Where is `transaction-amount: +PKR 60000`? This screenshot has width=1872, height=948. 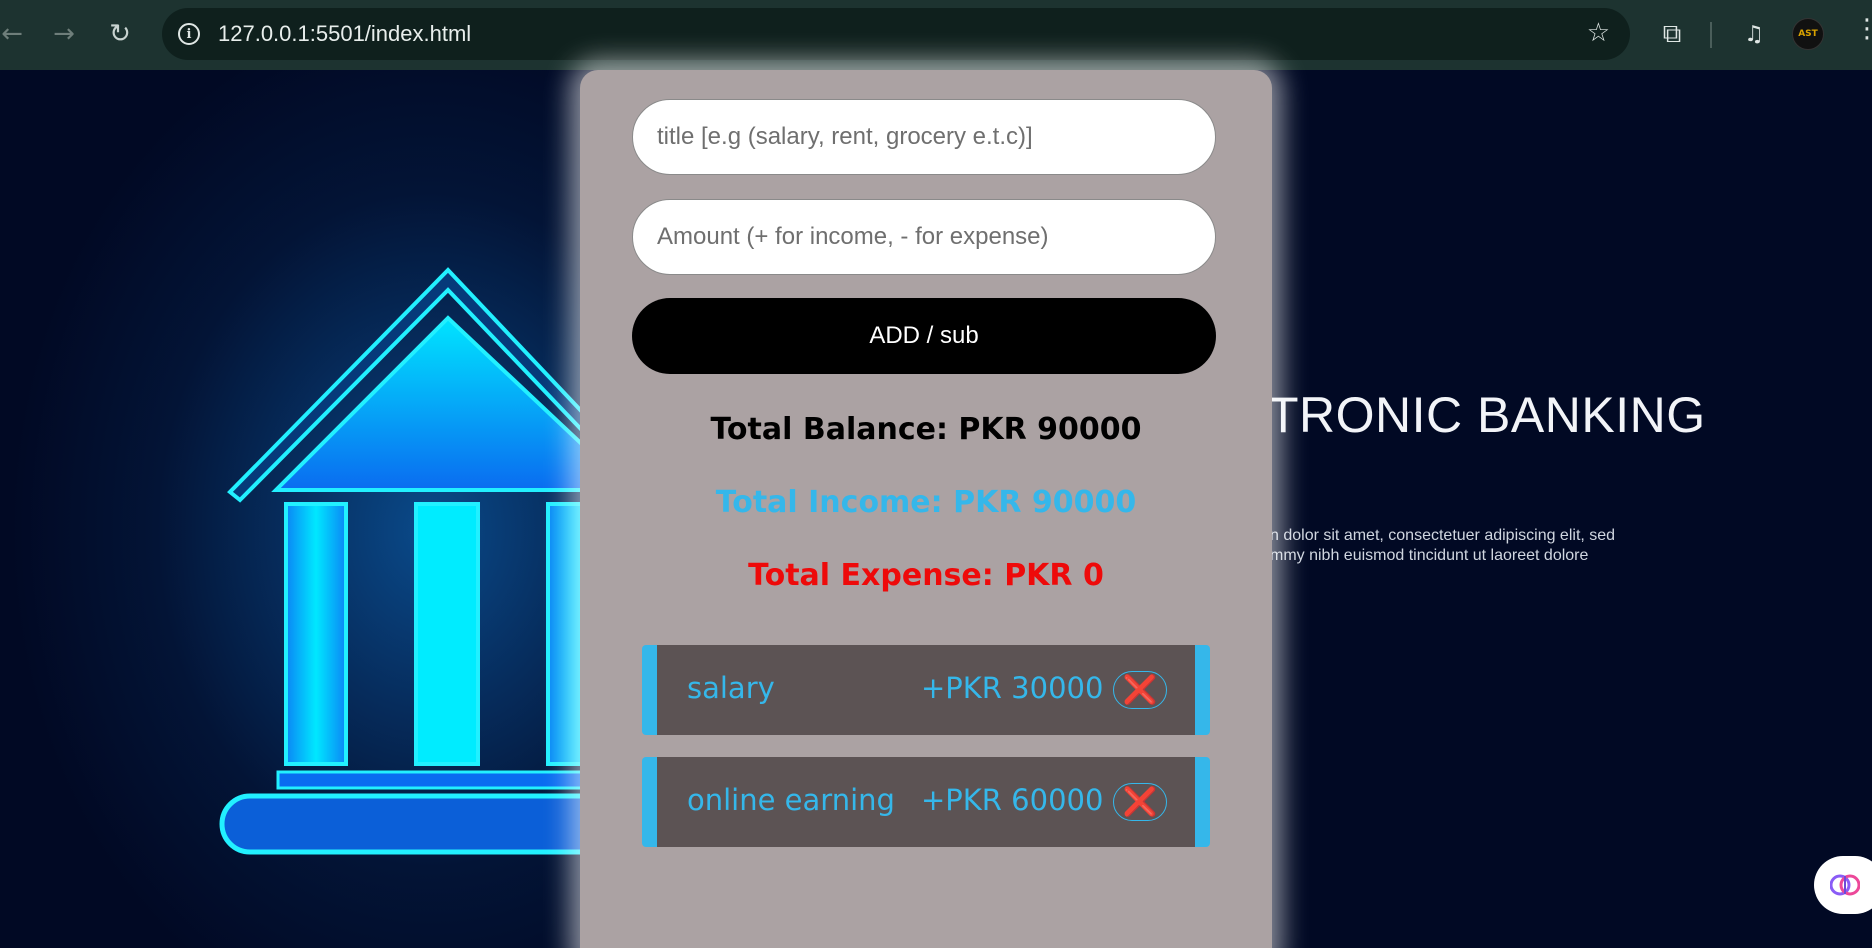 transaction-amount: +PKR 60000 is located at coordinates (1012, 800).